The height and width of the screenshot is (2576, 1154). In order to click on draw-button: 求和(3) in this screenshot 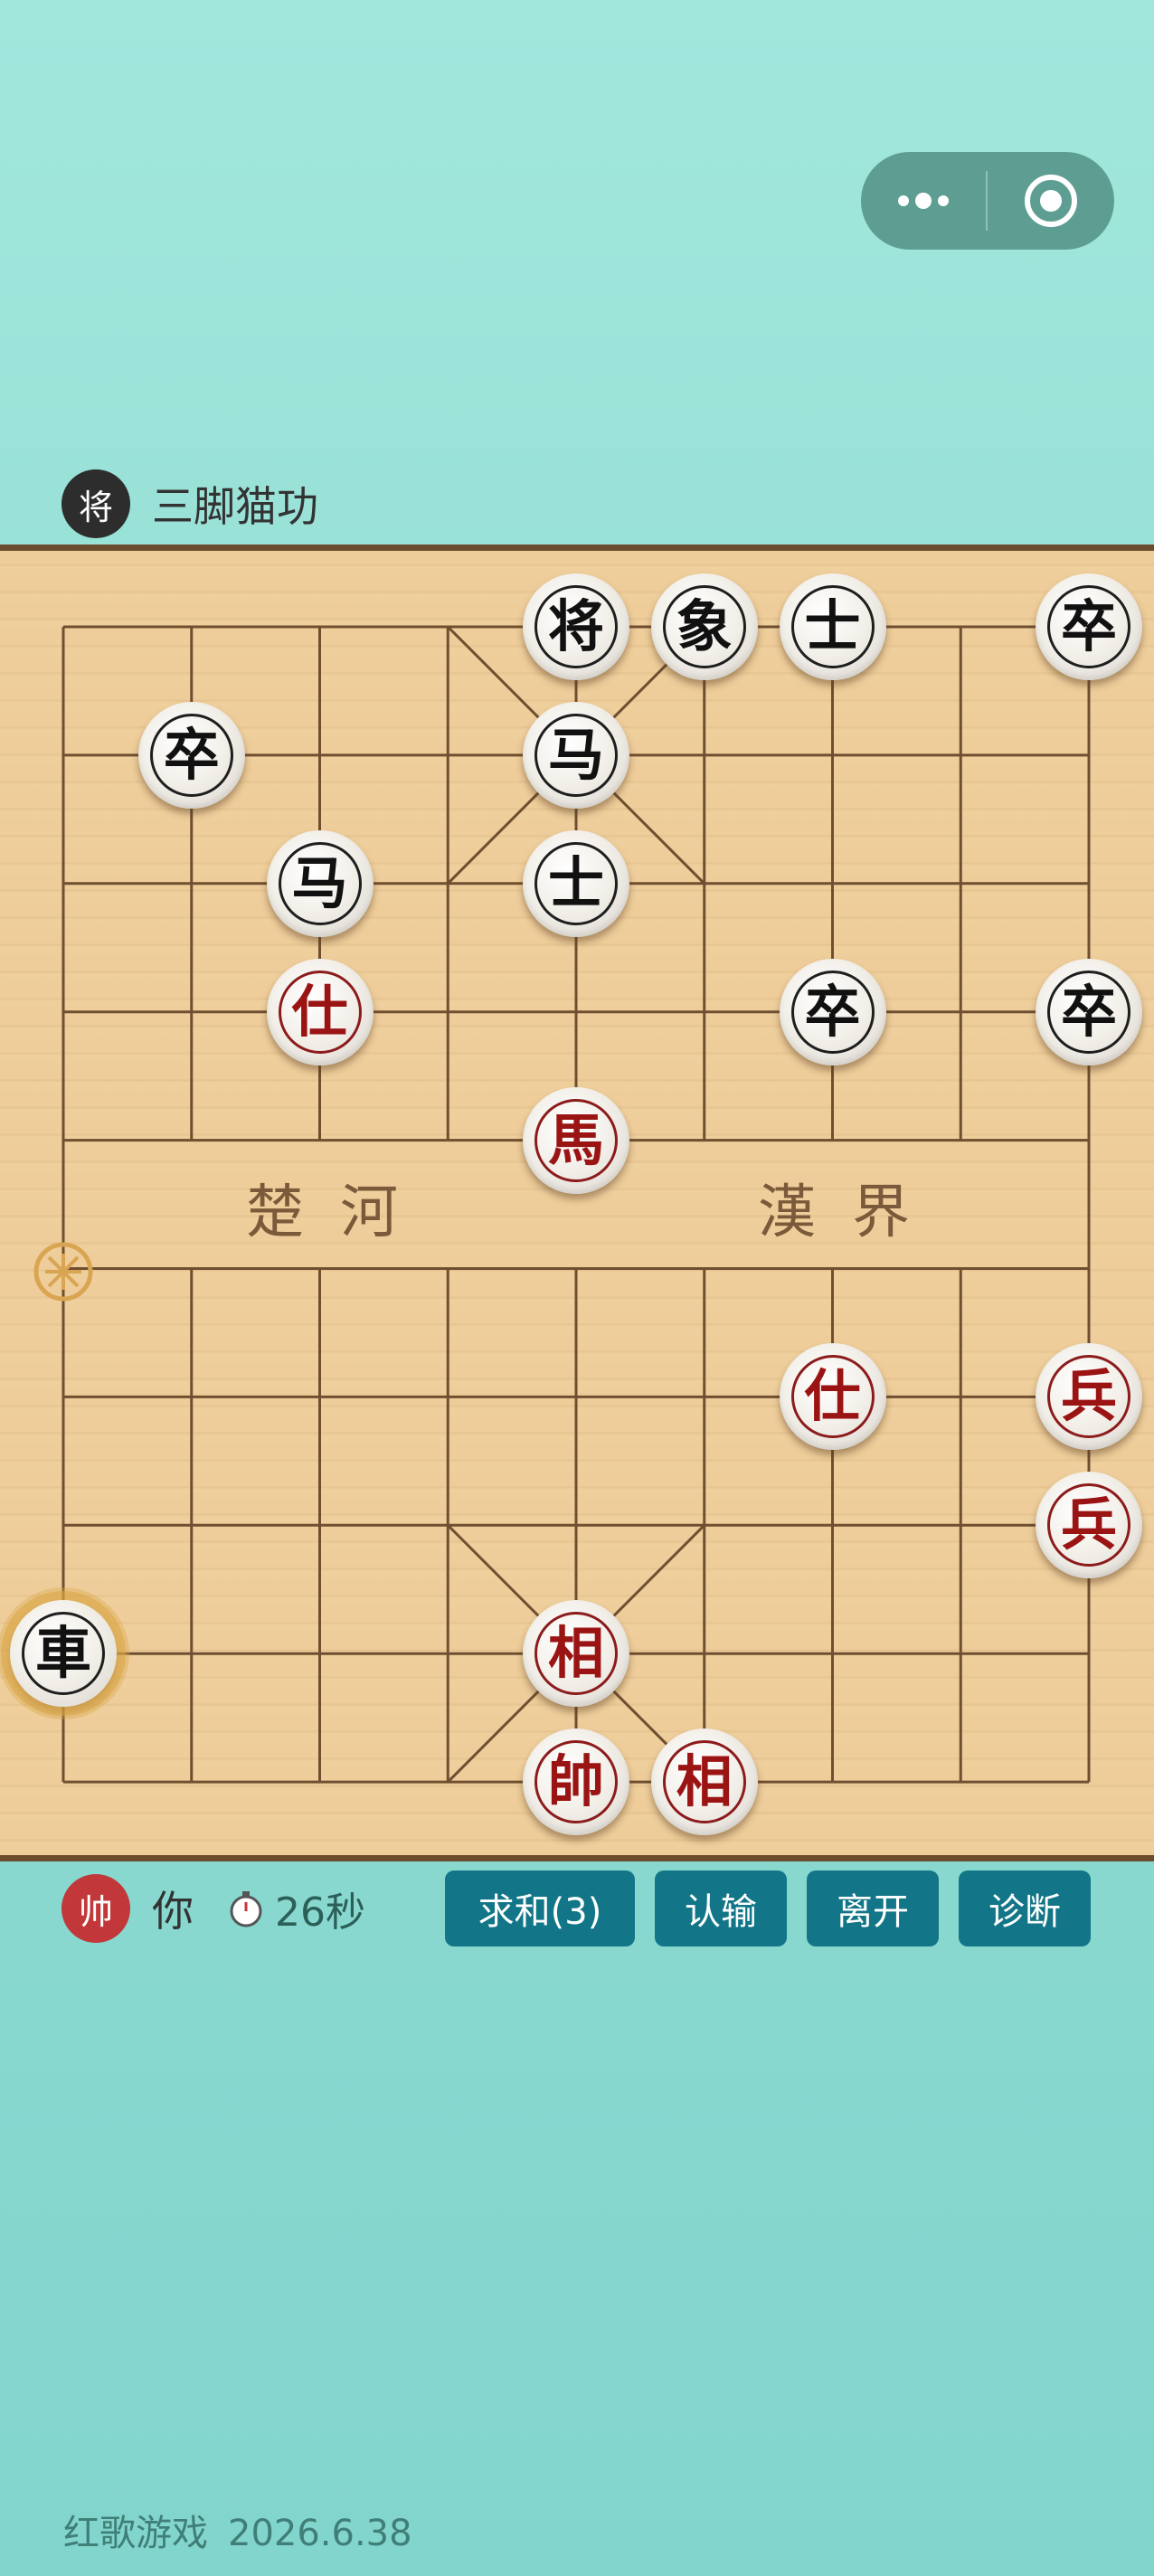, I will do `click(540, 1908)`.